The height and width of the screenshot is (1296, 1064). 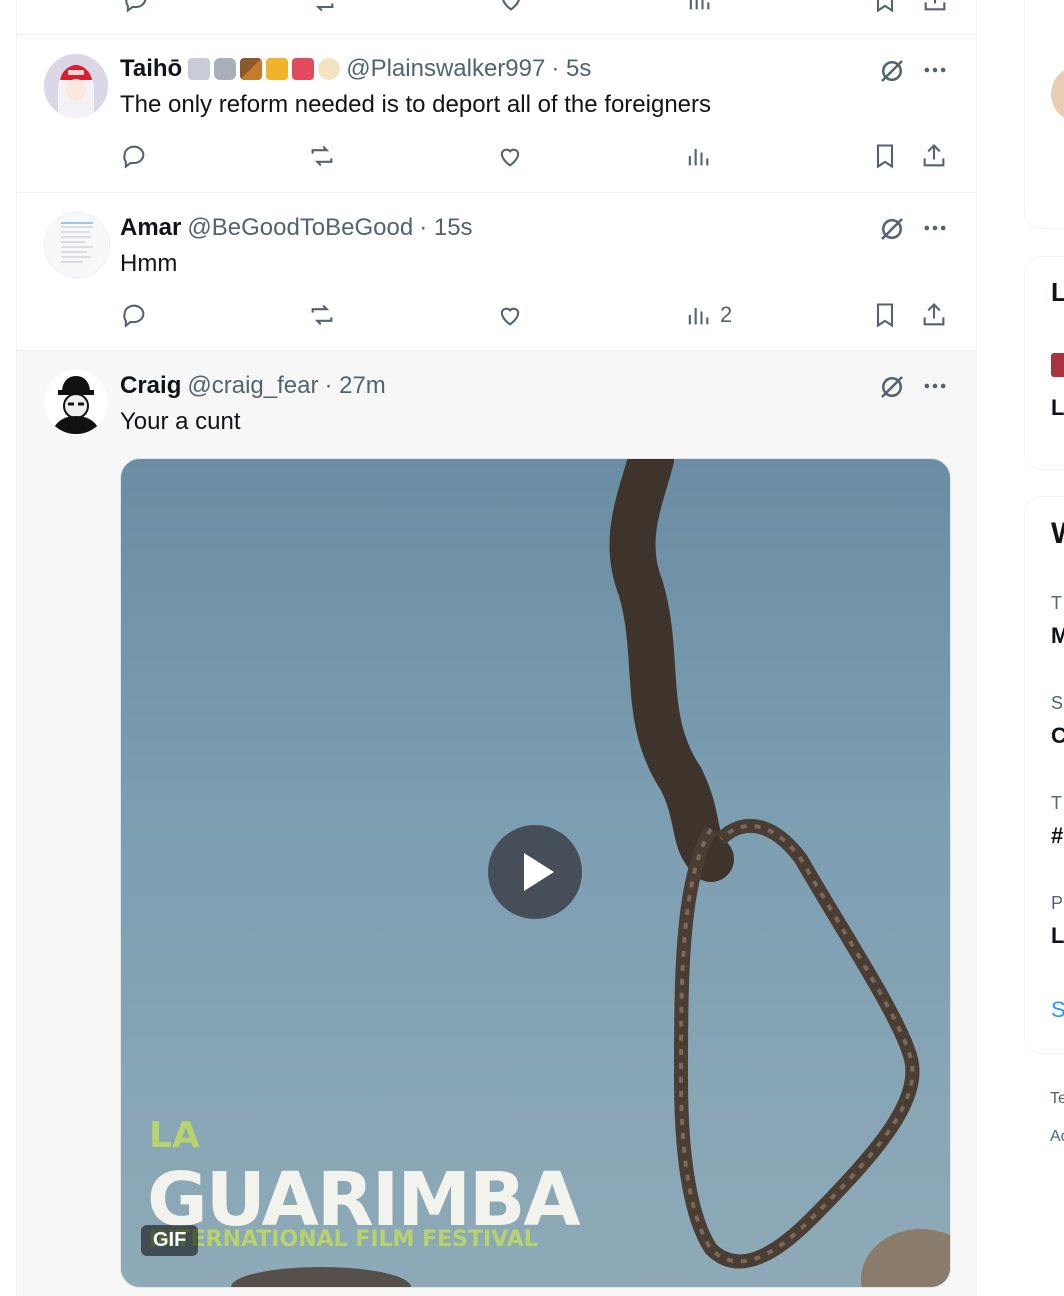 I want to click on timestamp: · 15s, so click(x=445, y=228).